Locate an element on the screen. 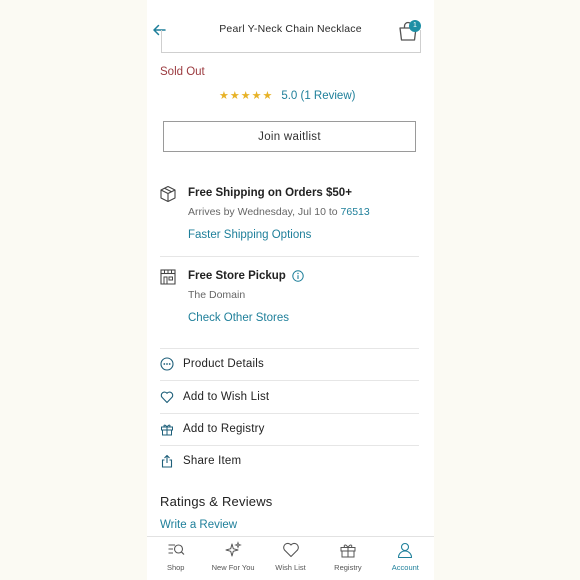 The height and width of the screenshot is (580, 580). ratings-reviews-heading: Ratings & Reviews is located at coordinates (216, 501).